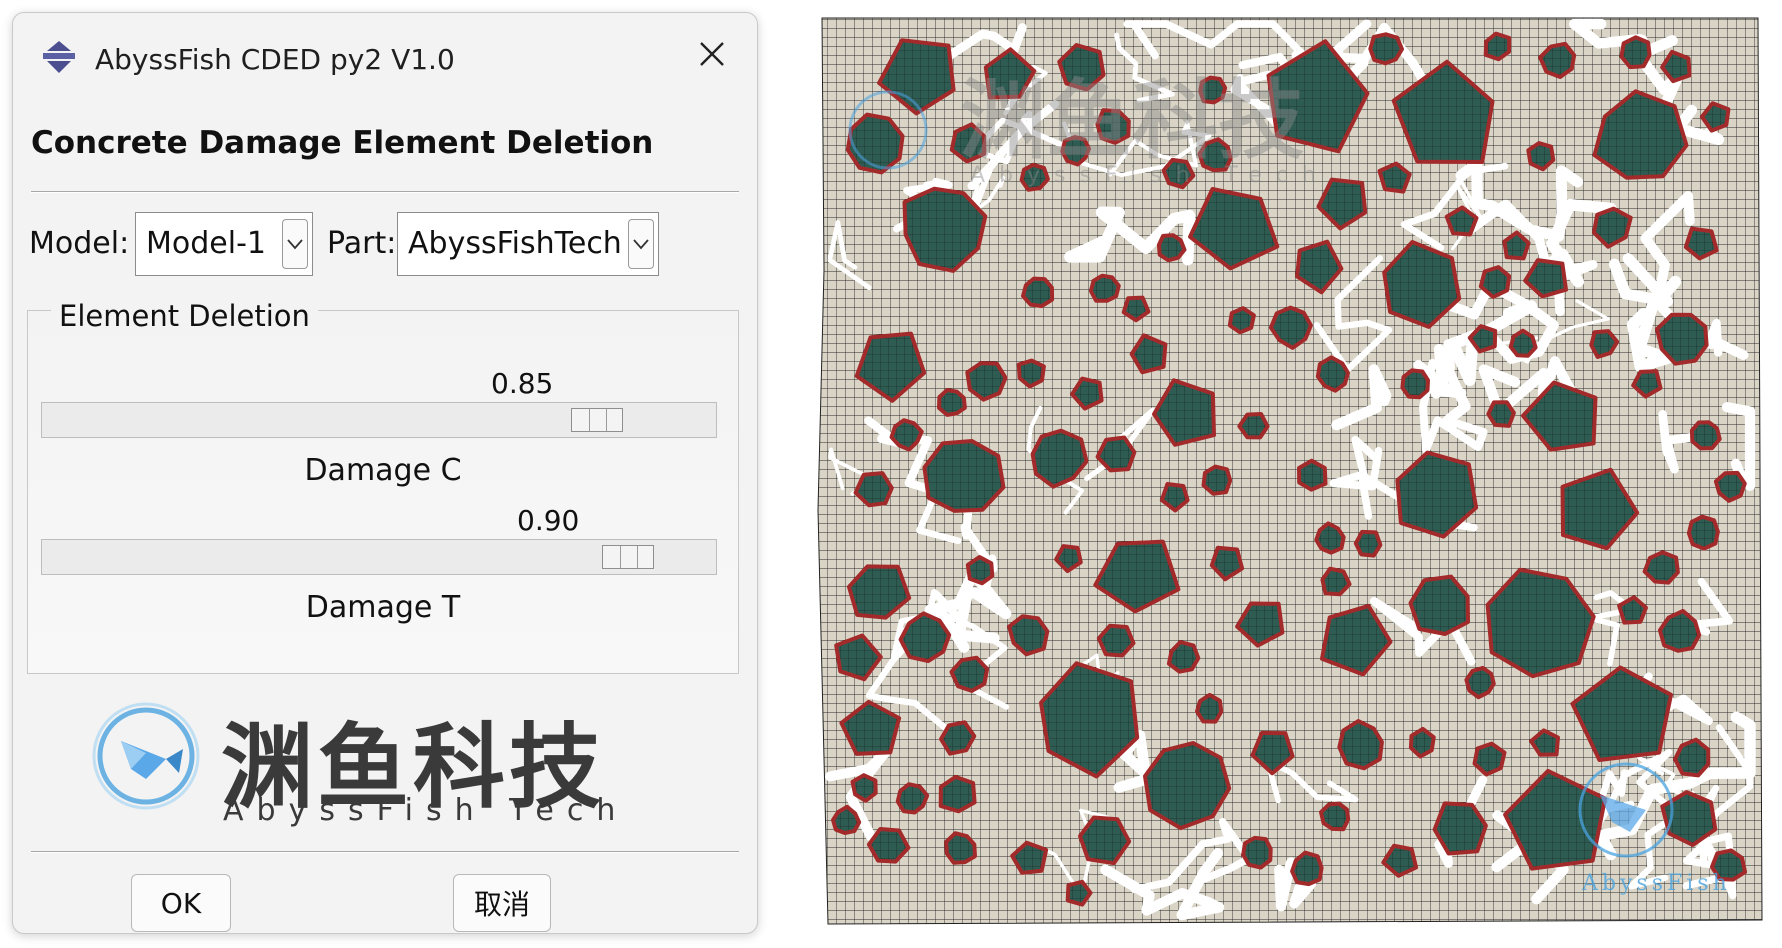 This screenshot has width=1782, height=948. Describe the element at coordinates (184, 316) in the screenshot. I see `group-title: Element Deletion` at that location.